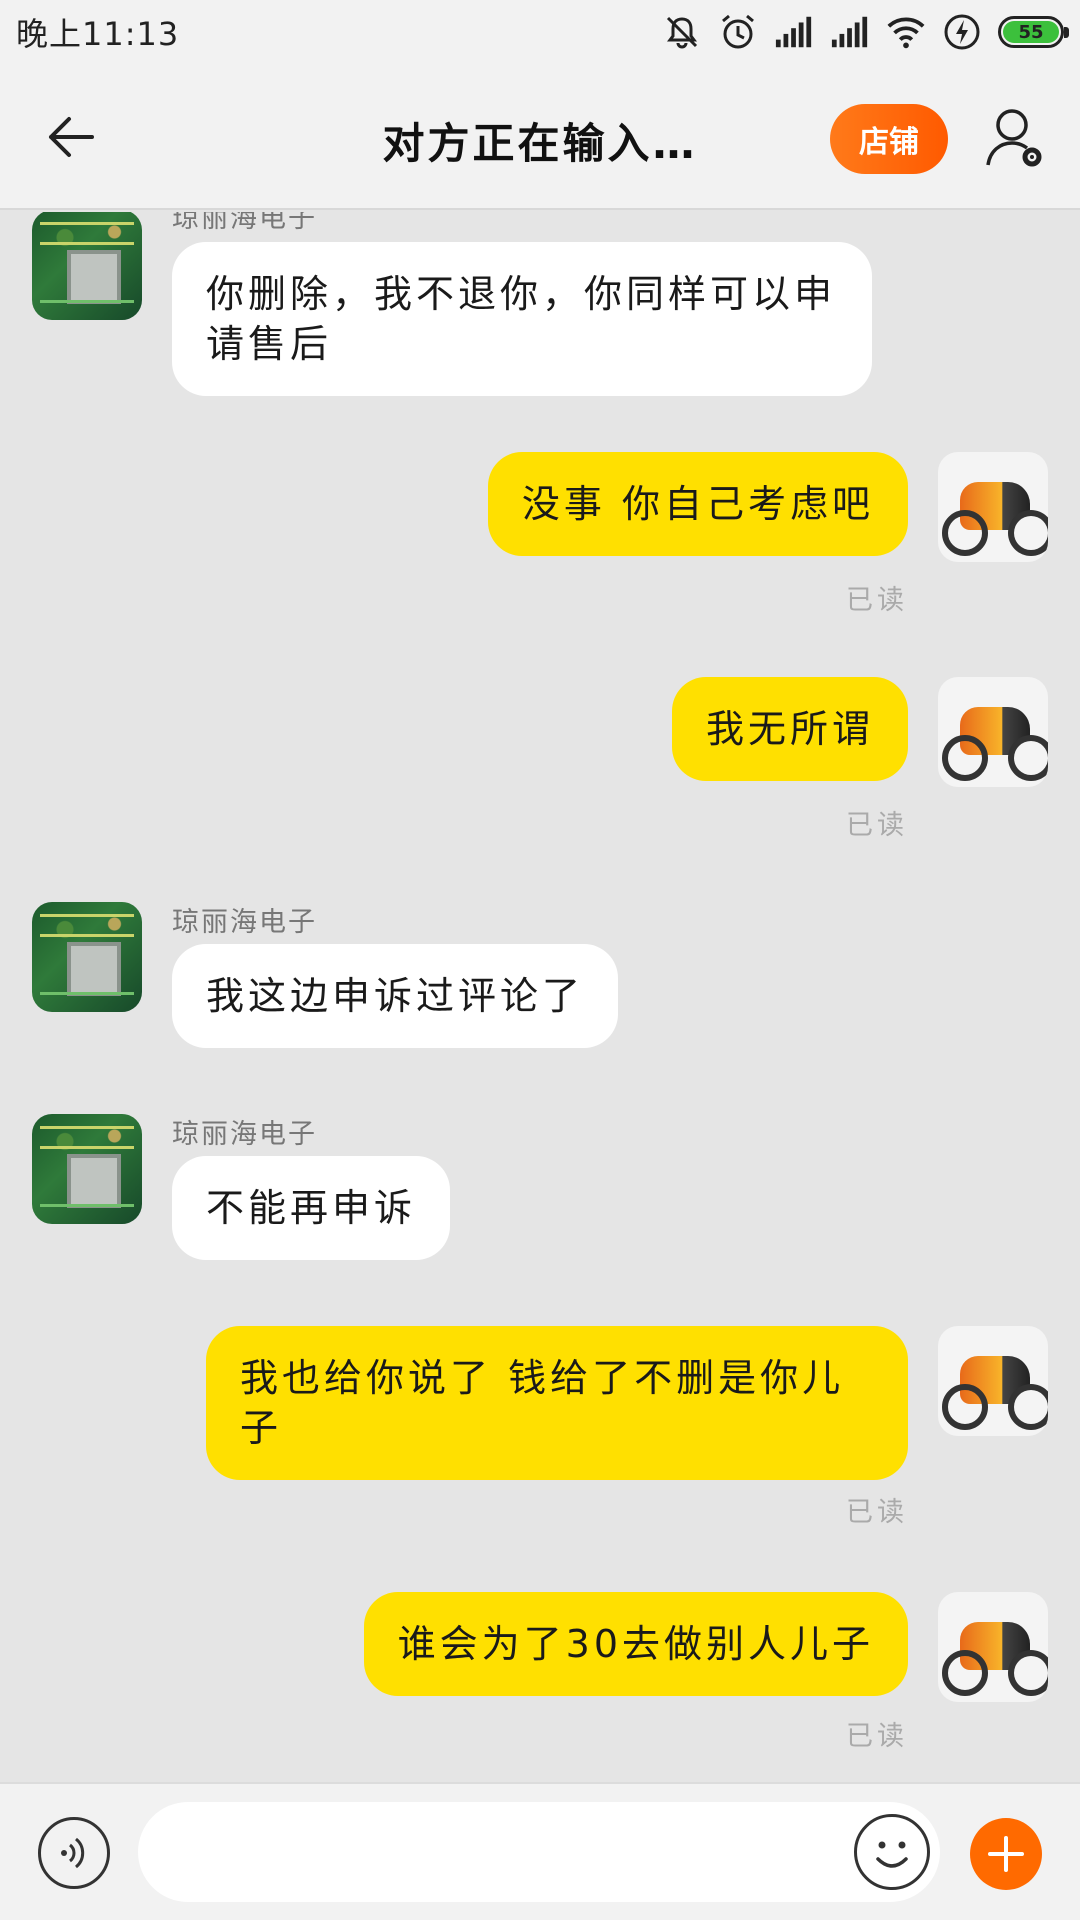 Image resolution: width=1080 pixels, height=1920 pixels. I want to click on message-bubble: 不能再申诉, so click(311, 1208).